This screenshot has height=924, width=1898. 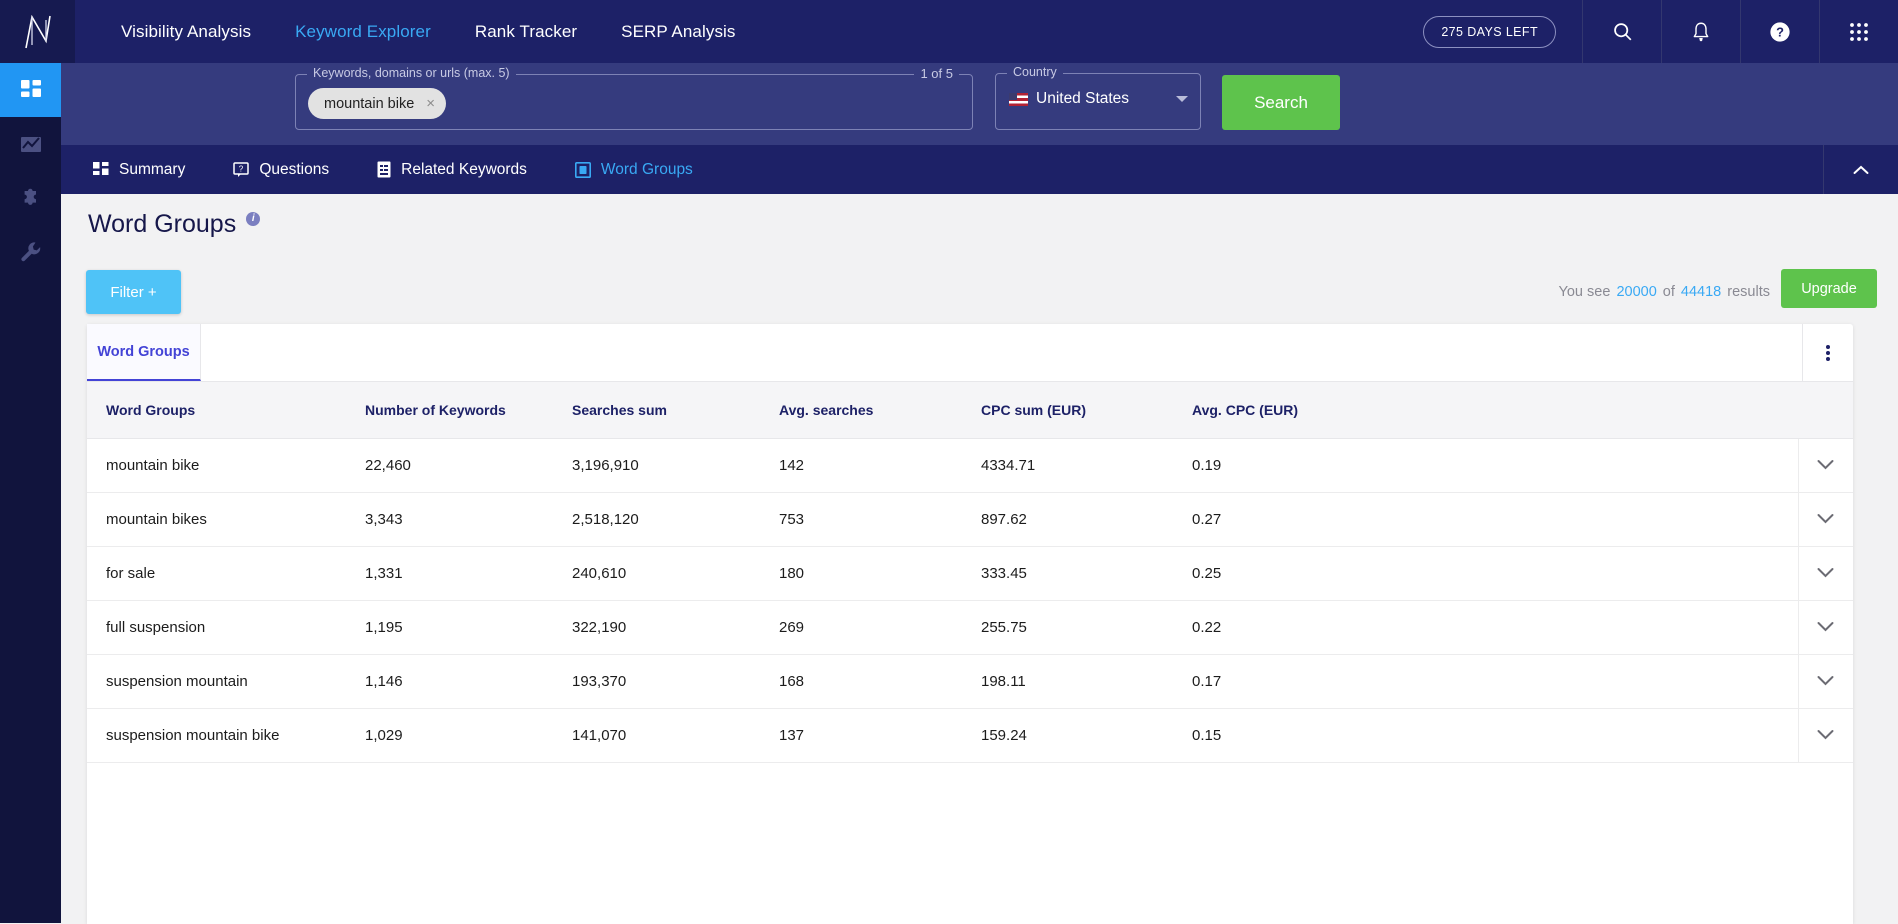 I want to click on search-icon-button, so click(x=1621, y=31).